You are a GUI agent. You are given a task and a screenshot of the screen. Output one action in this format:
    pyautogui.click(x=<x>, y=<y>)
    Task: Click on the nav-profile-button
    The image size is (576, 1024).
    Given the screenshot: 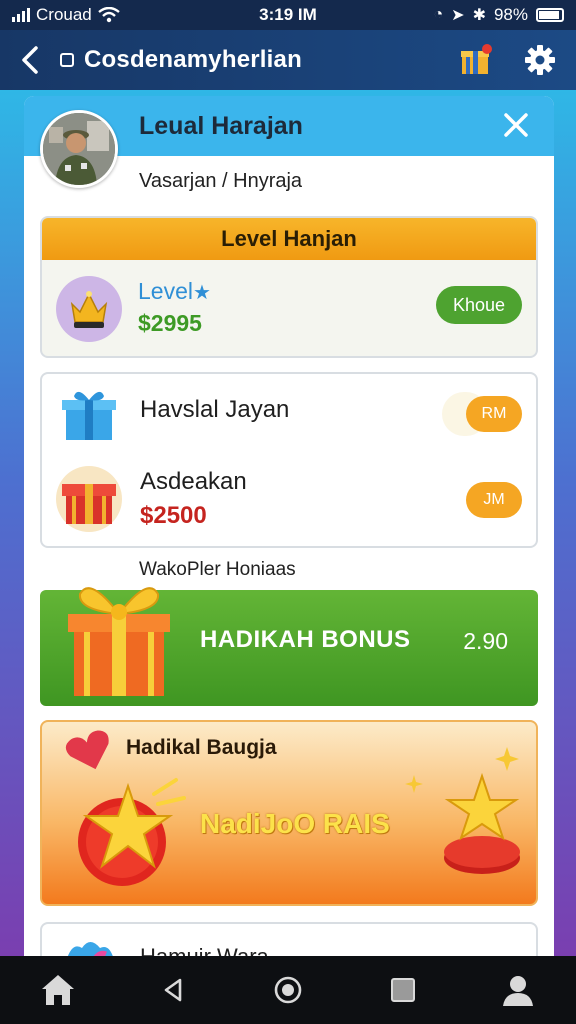 What is the action you would take?
    pyautogui.click(x=518, y=990)
    